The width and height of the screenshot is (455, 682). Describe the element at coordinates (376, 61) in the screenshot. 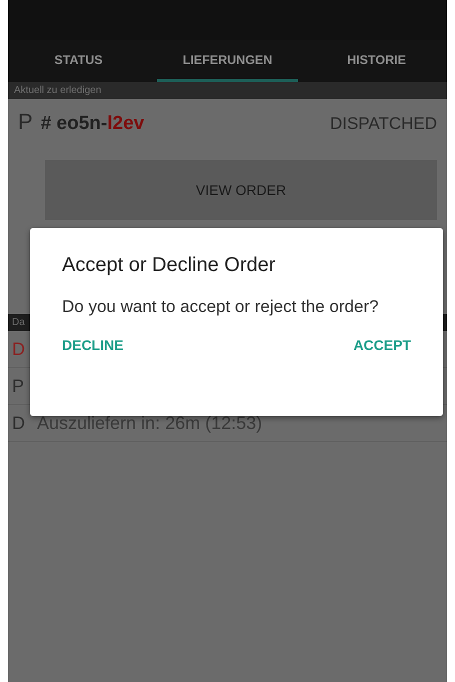

I see `tab: HISTORIE` at that location.